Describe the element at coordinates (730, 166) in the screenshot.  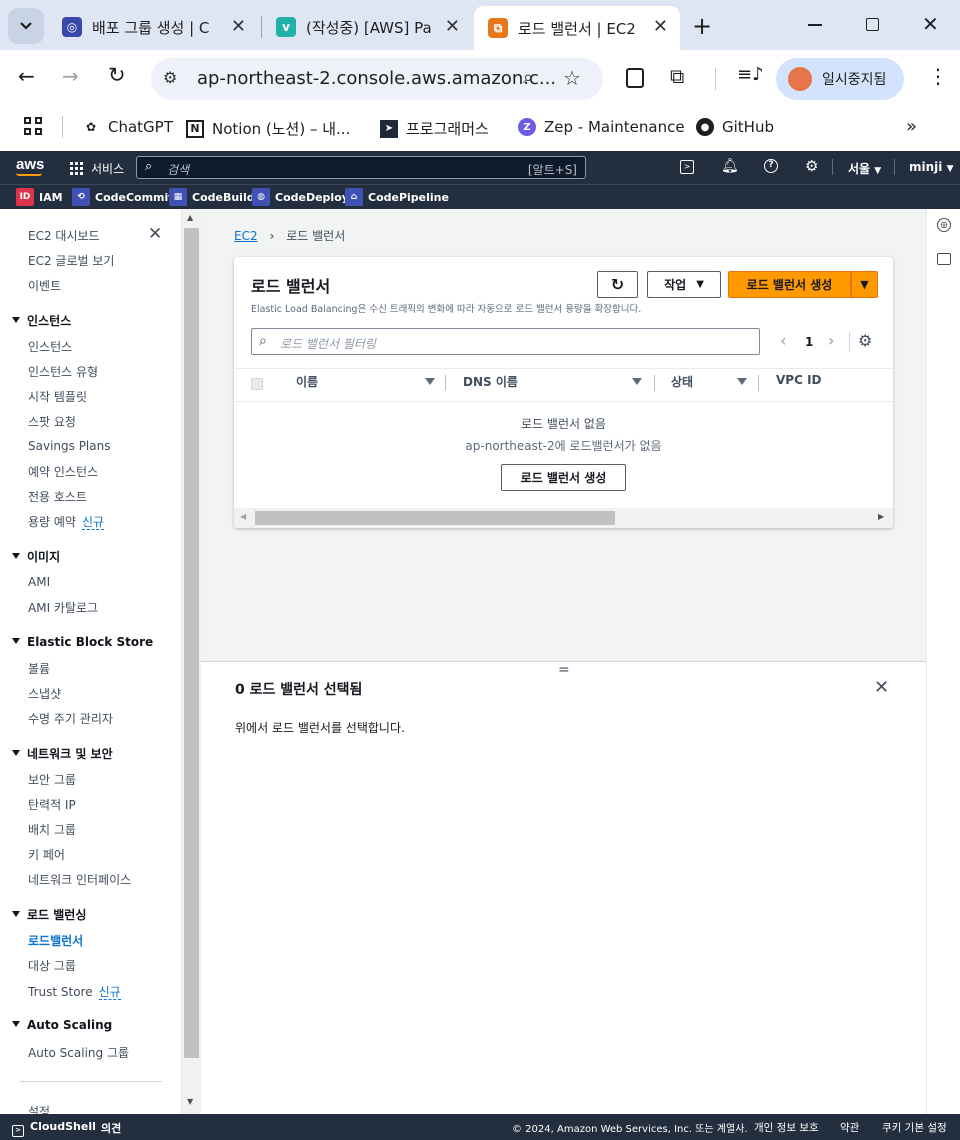
I see `notifications-icon: 🔔︎` at that location.